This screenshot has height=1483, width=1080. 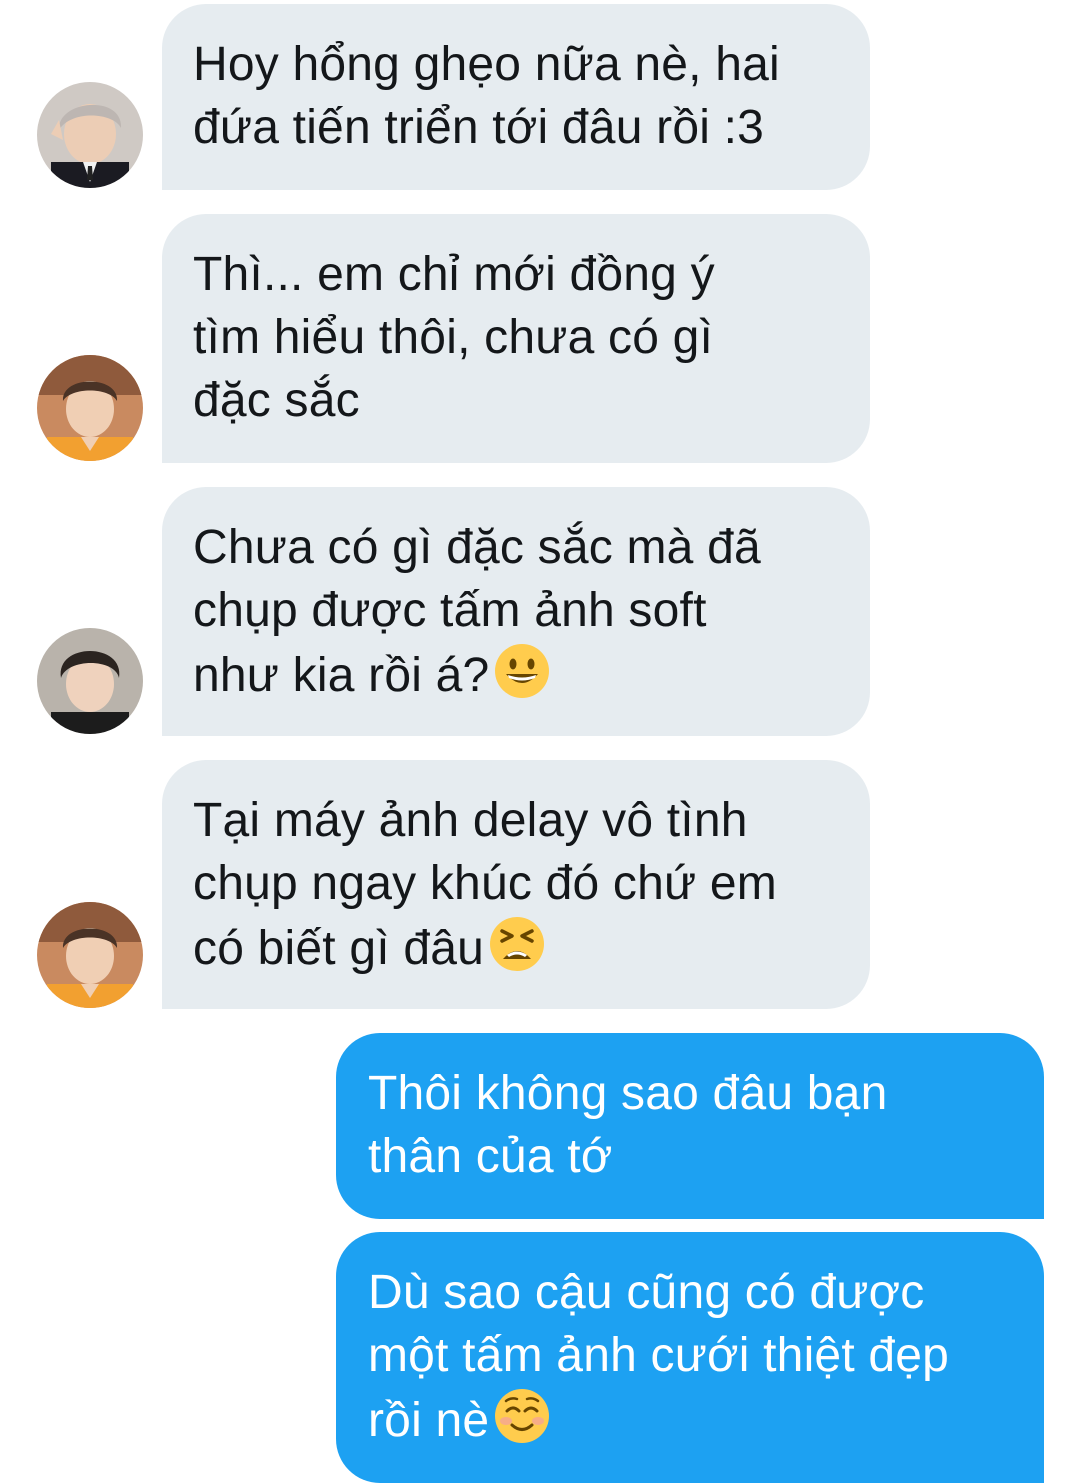 I want to click on message-text-line: như kia rồi á?, so click(x=521, y=674).